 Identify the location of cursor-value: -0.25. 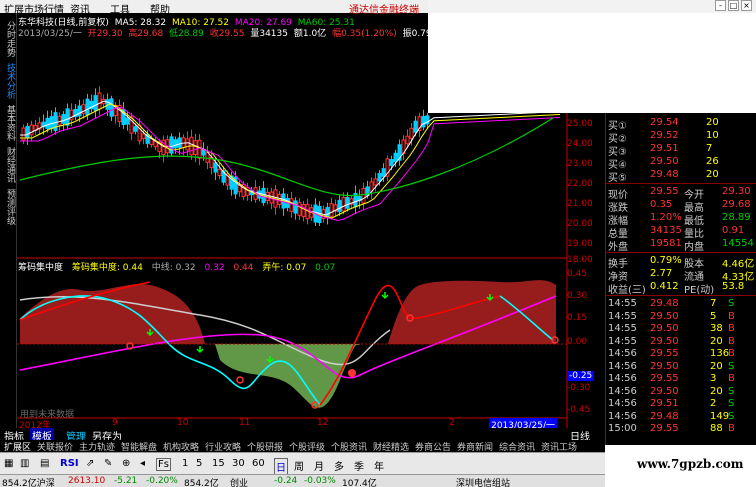
(581, 376).